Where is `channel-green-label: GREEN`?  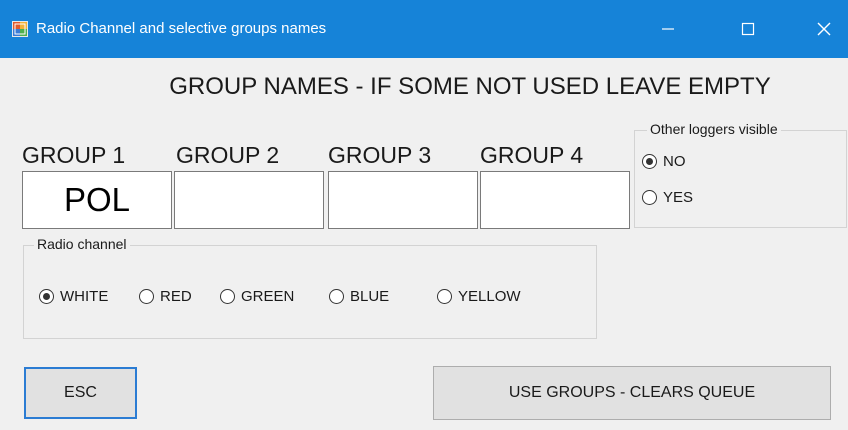
channel-green-label: GREEN is located at coordinates (268, 296).